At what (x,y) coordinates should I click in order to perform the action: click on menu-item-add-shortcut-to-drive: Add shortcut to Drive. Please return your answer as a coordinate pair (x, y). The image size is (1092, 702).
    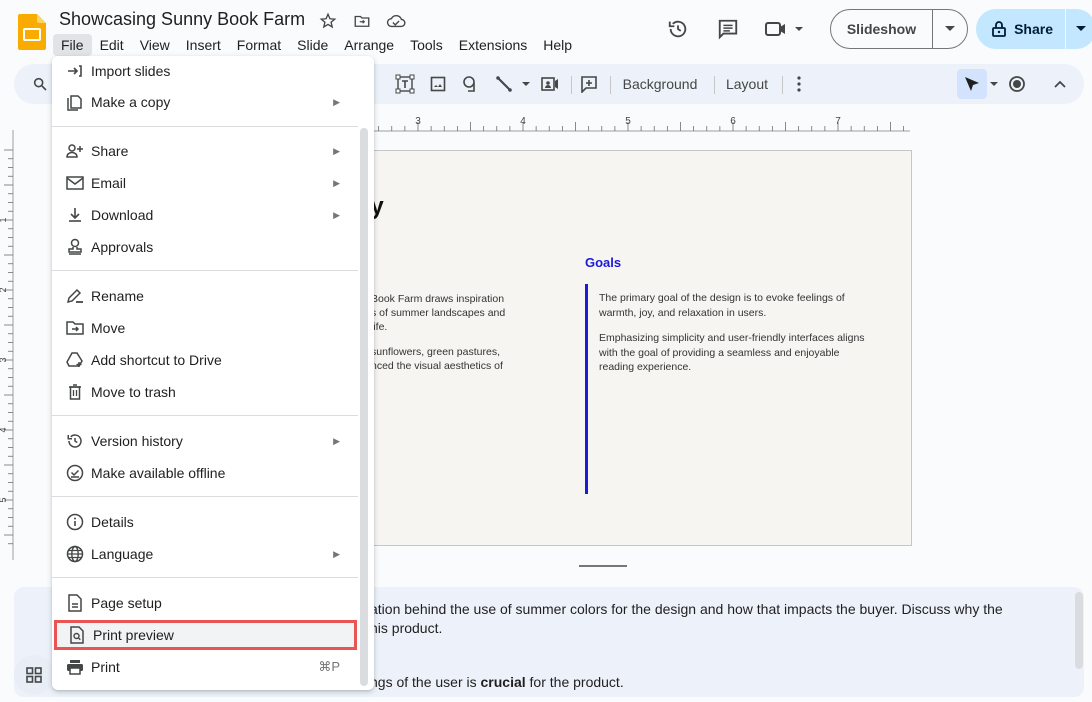
    Looking at the image, I should click on (205, 360).